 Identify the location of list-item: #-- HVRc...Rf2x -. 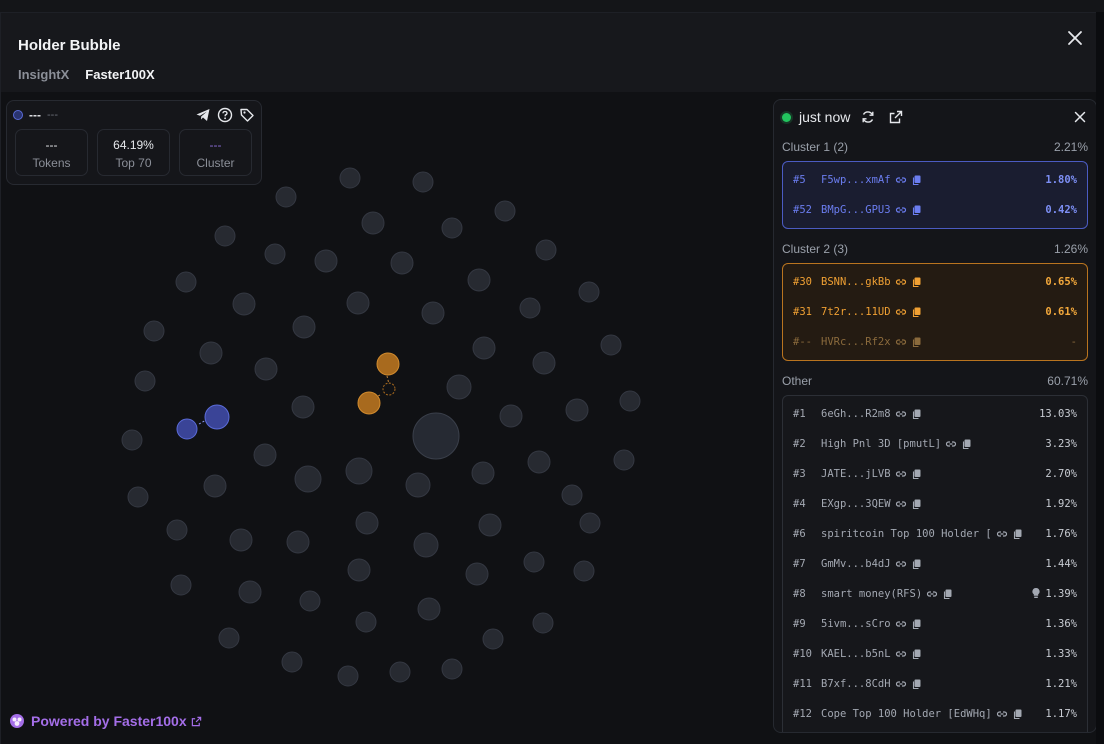
(935, 342).